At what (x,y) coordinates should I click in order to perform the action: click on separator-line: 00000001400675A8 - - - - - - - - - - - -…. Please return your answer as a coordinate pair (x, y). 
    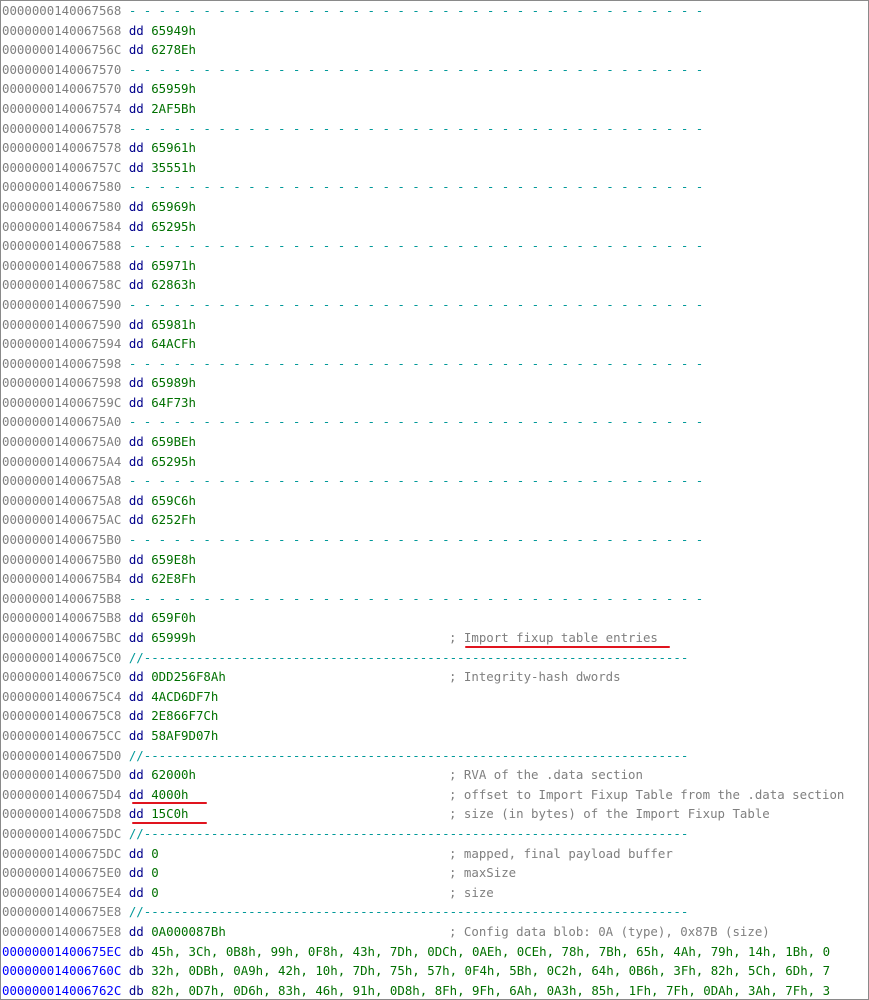
    Looking at the image, I should click on (434, 481).